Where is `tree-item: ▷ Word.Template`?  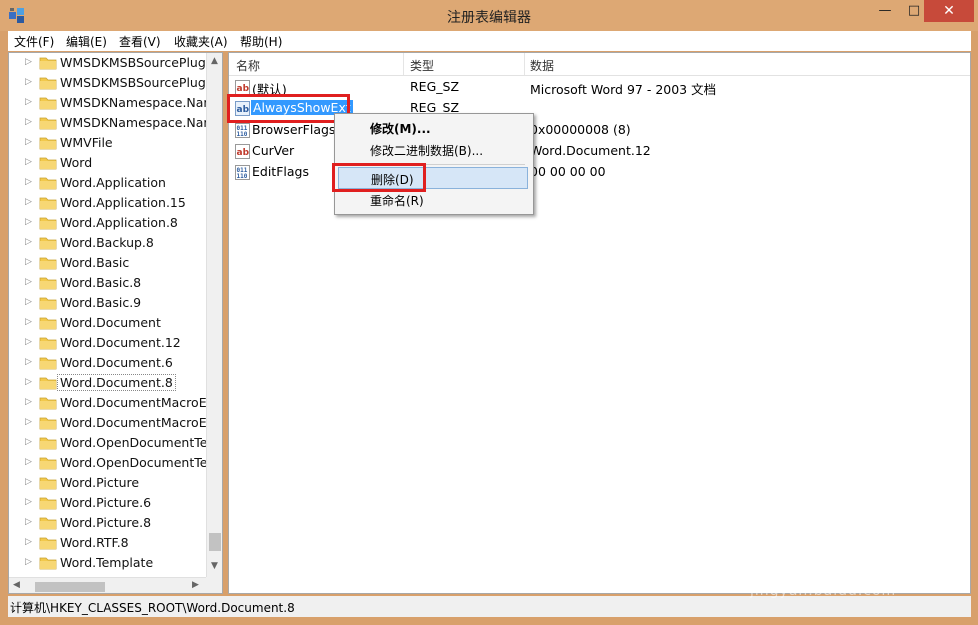
tree-item: ▷ Word.Template is located at coordinates (107, 563).